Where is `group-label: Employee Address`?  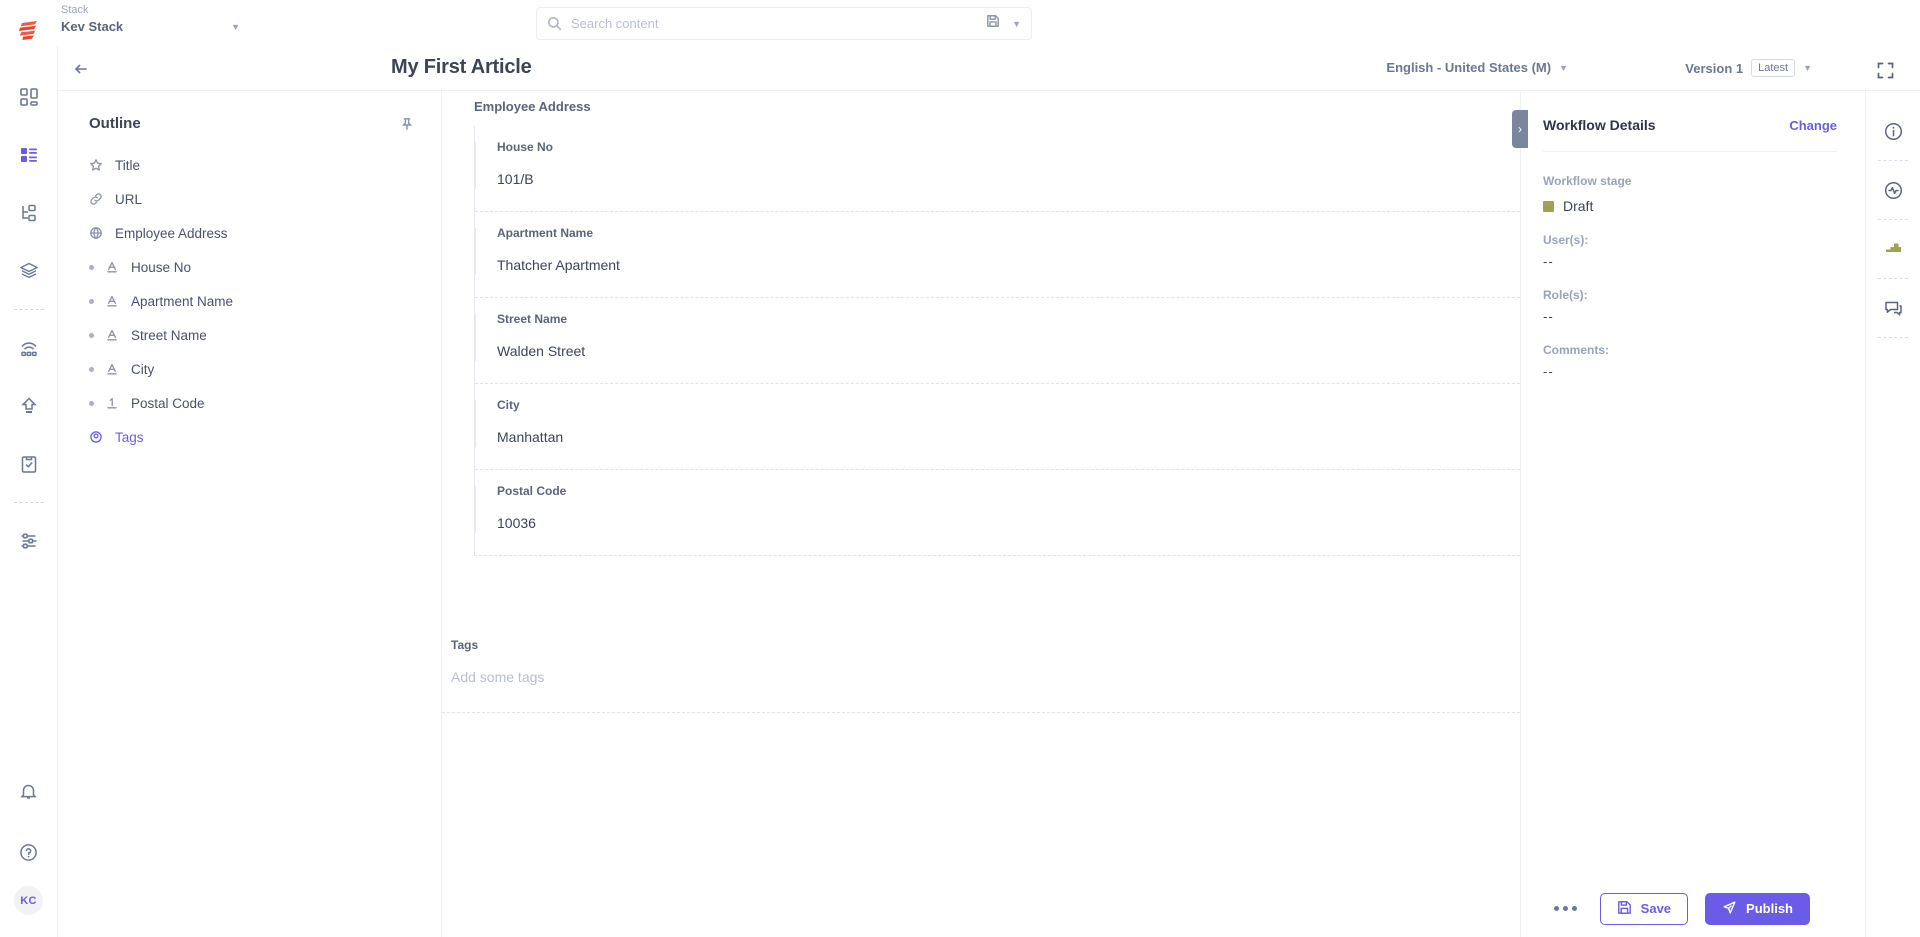
group-label: Employee Address is located at coordinates (532, 106).